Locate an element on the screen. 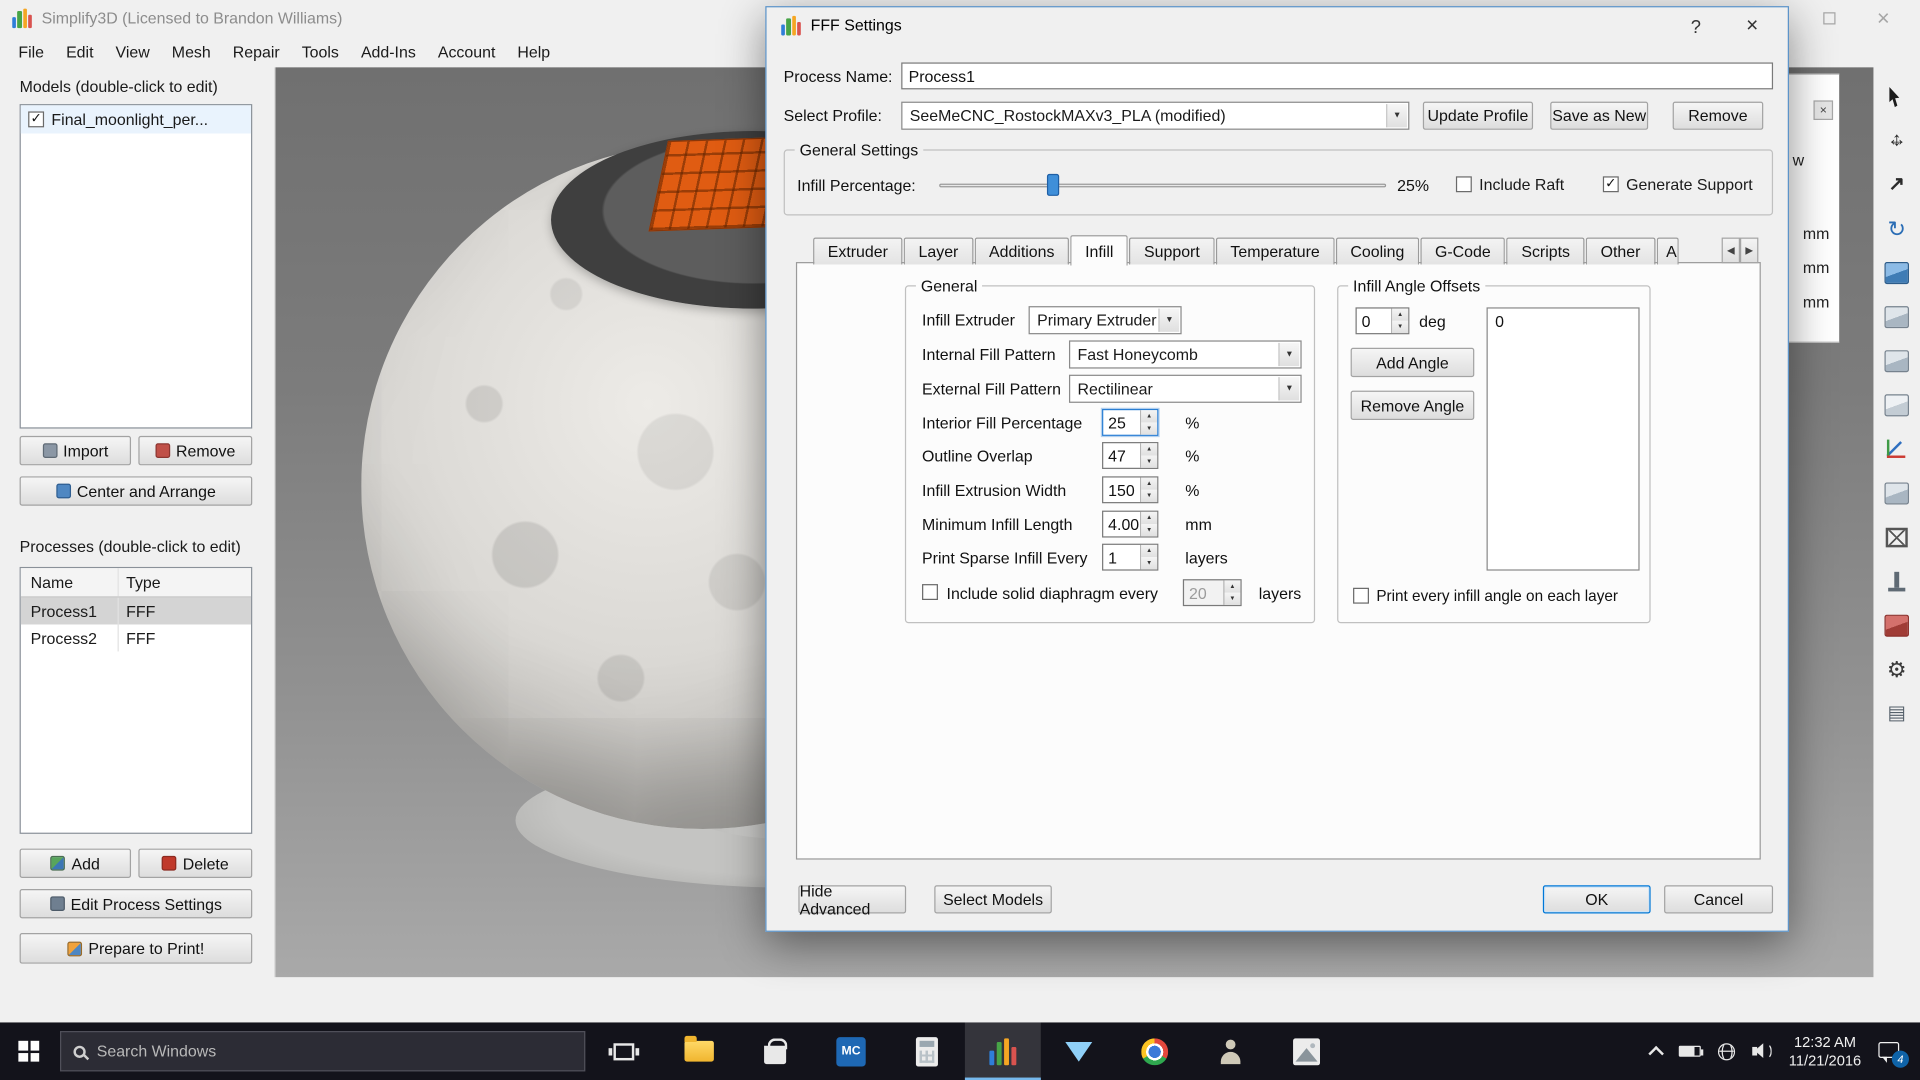  update-profile-button: Update Profile is located at coordinates (1478, 115).